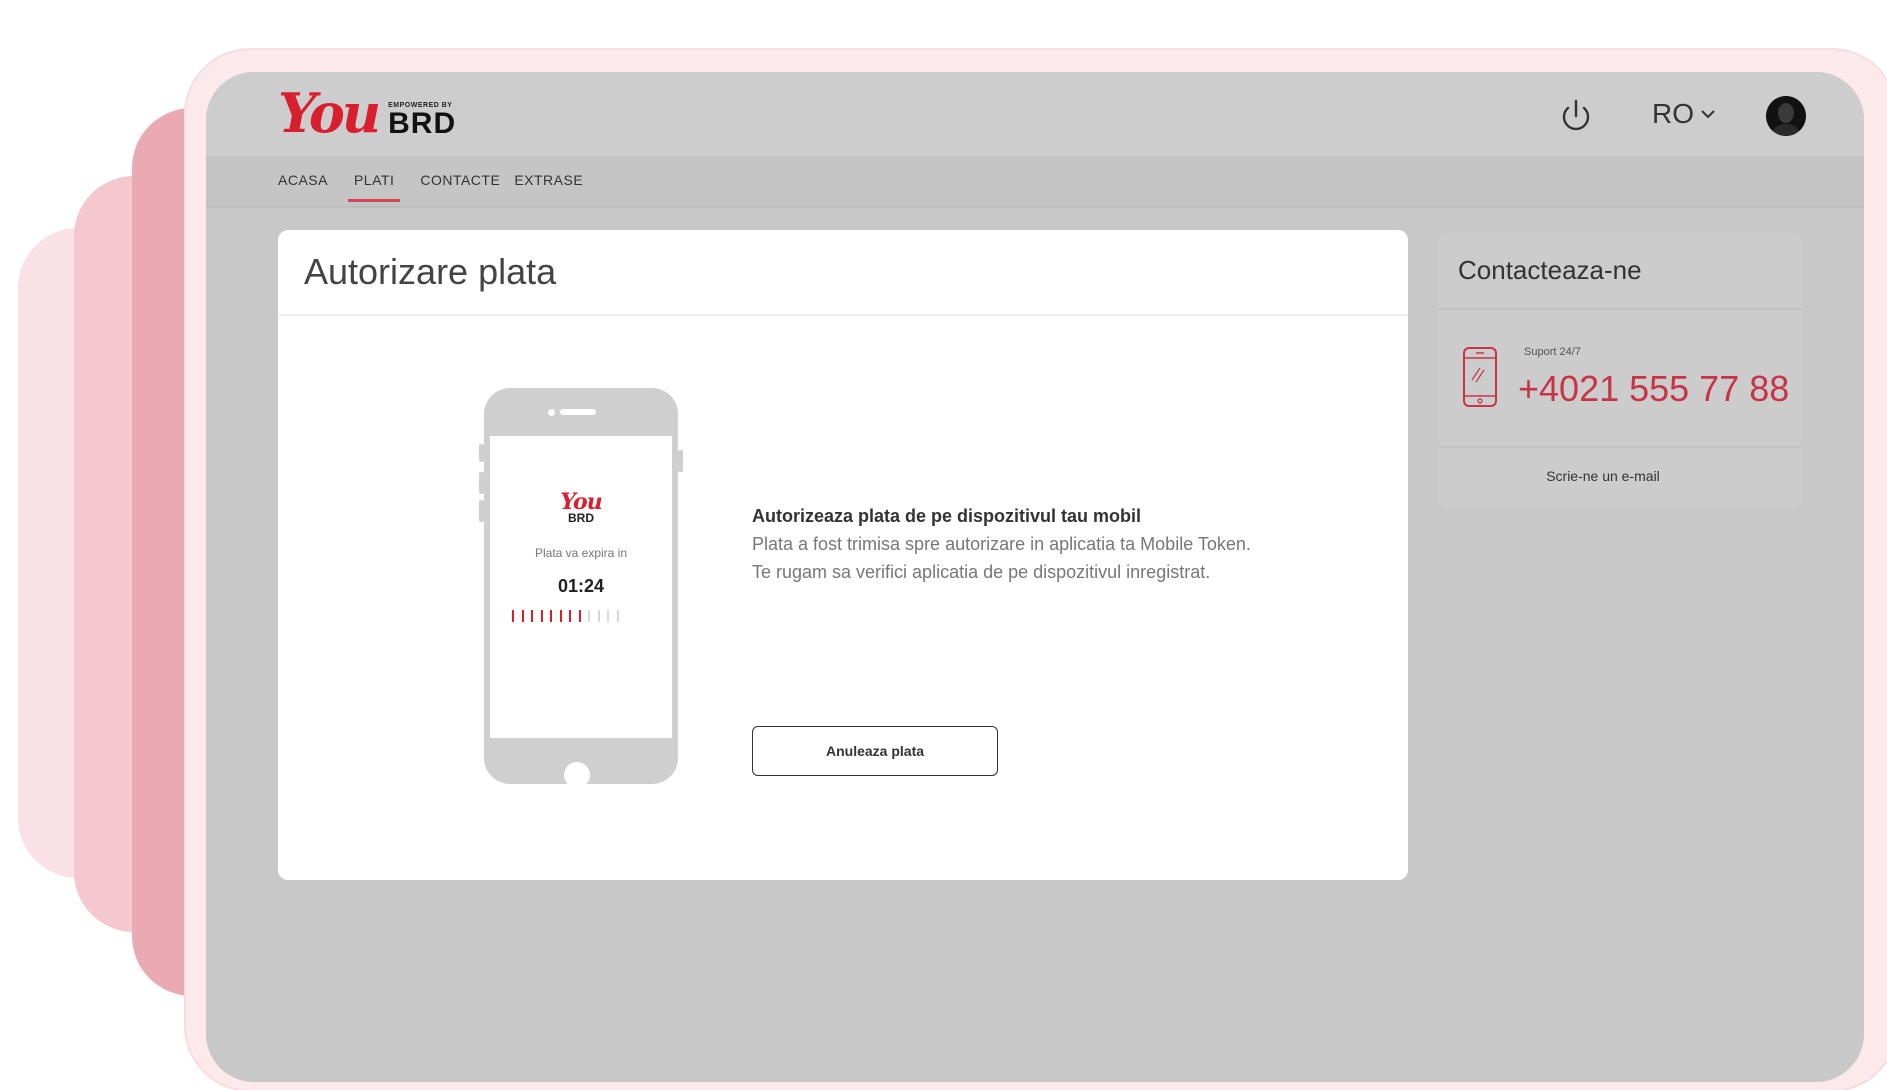  What do you see at coordinates (1603, 476) in the screenshot?
I see `email-us-link: Scrie-ne un e-mail` at bounding box center [1603, 476].